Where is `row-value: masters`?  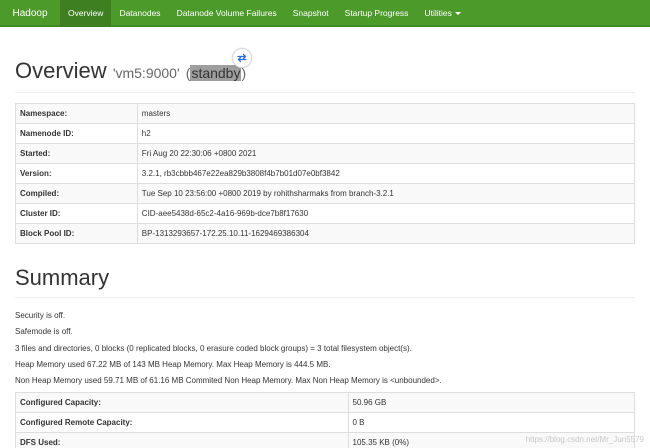
row-value: masters is located at coordinates (386, 113).